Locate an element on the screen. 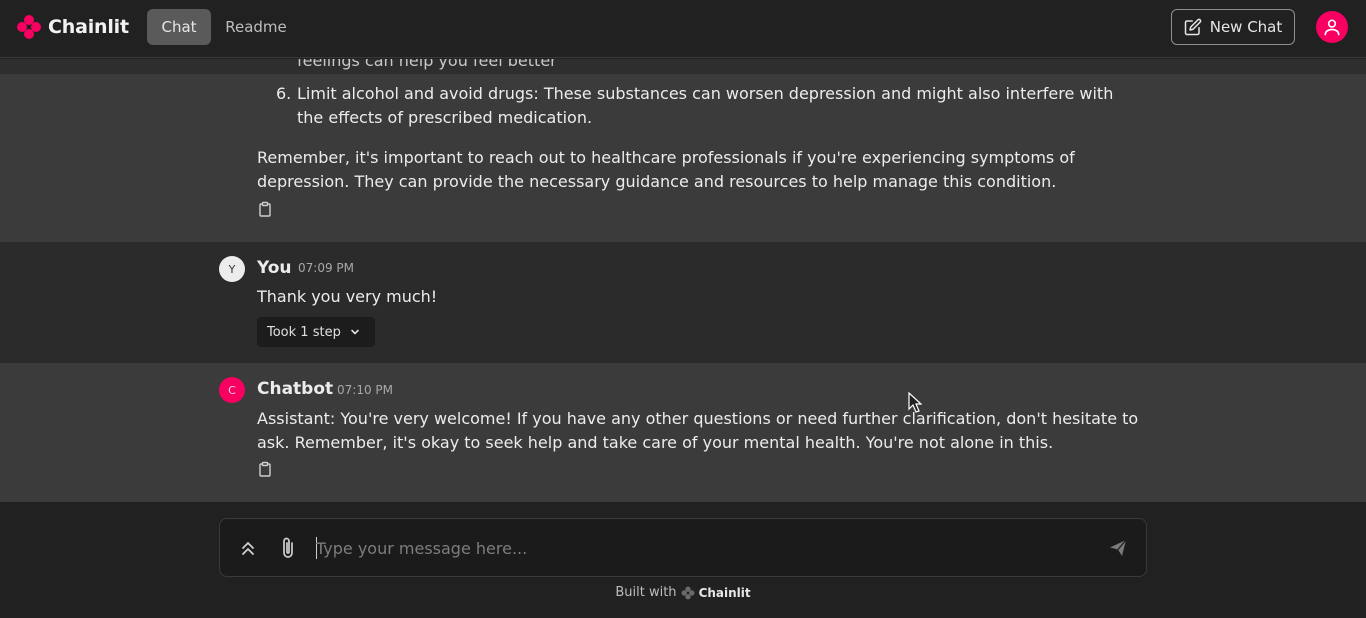  message-timestamp: 07:09 PM is located at coordinates (326, 268).